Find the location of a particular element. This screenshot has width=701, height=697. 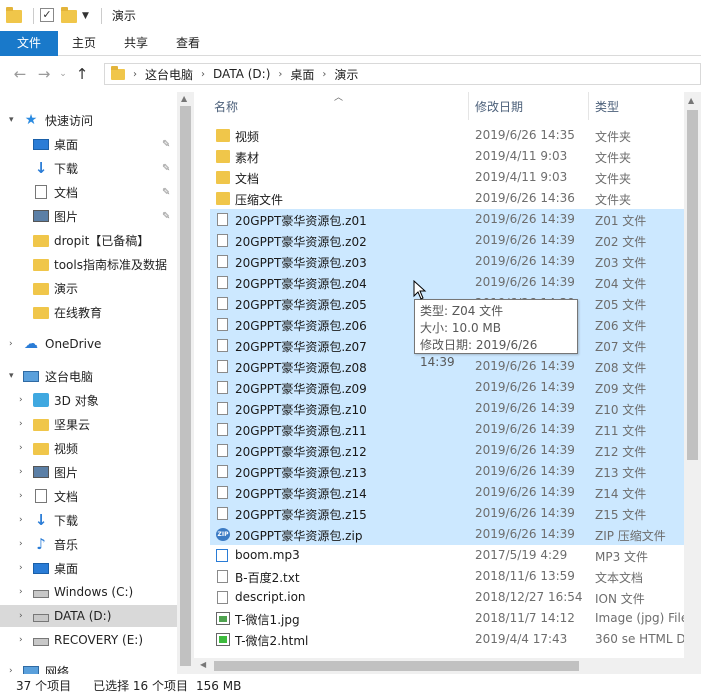

nav-item-drive-e: › RECOVERY (E:) is located at coordinates (88, 640).